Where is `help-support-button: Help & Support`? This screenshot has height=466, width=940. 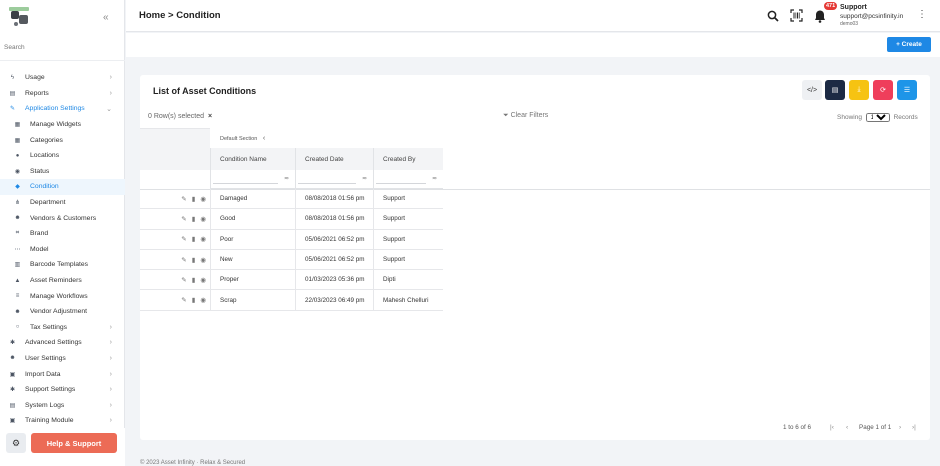
help-support-button: Help & Support is located at coordinates (74, 443).